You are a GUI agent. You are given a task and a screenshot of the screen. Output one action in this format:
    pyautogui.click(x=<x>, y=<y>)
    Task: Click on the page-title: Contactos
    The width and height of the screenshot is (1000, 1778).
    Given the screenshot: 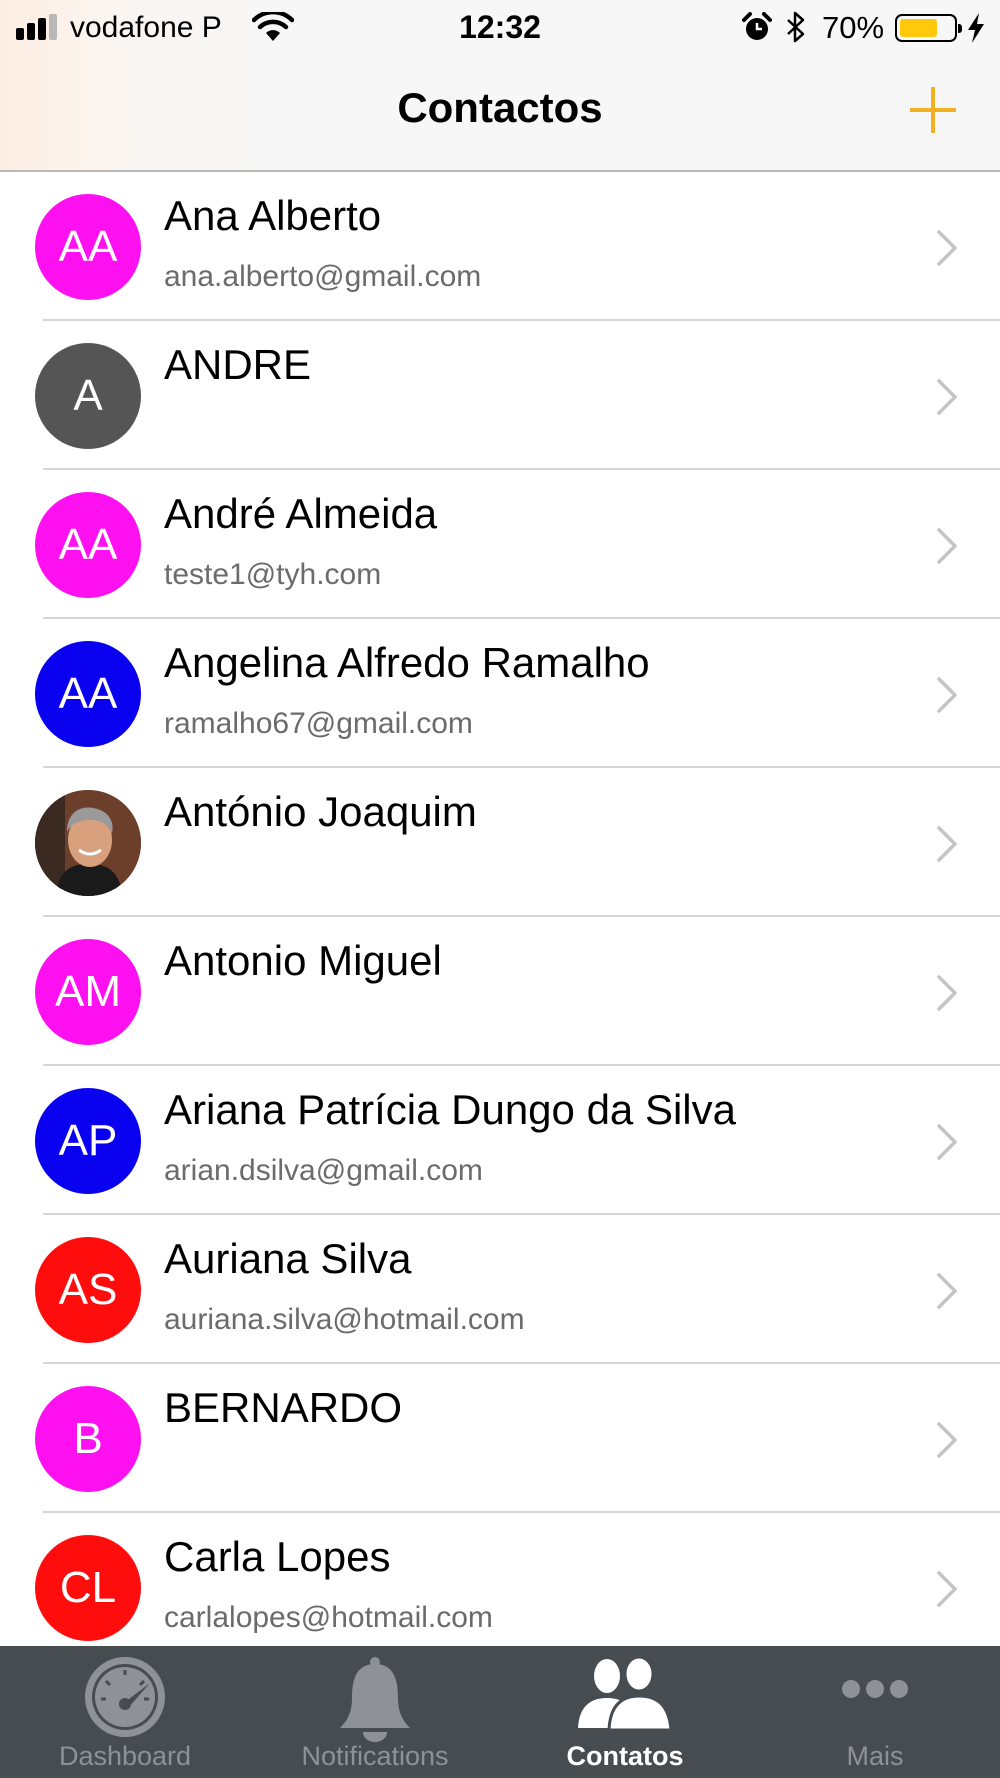 What is the action you would take?
    pyautogui.click(x=500, y=107)
    